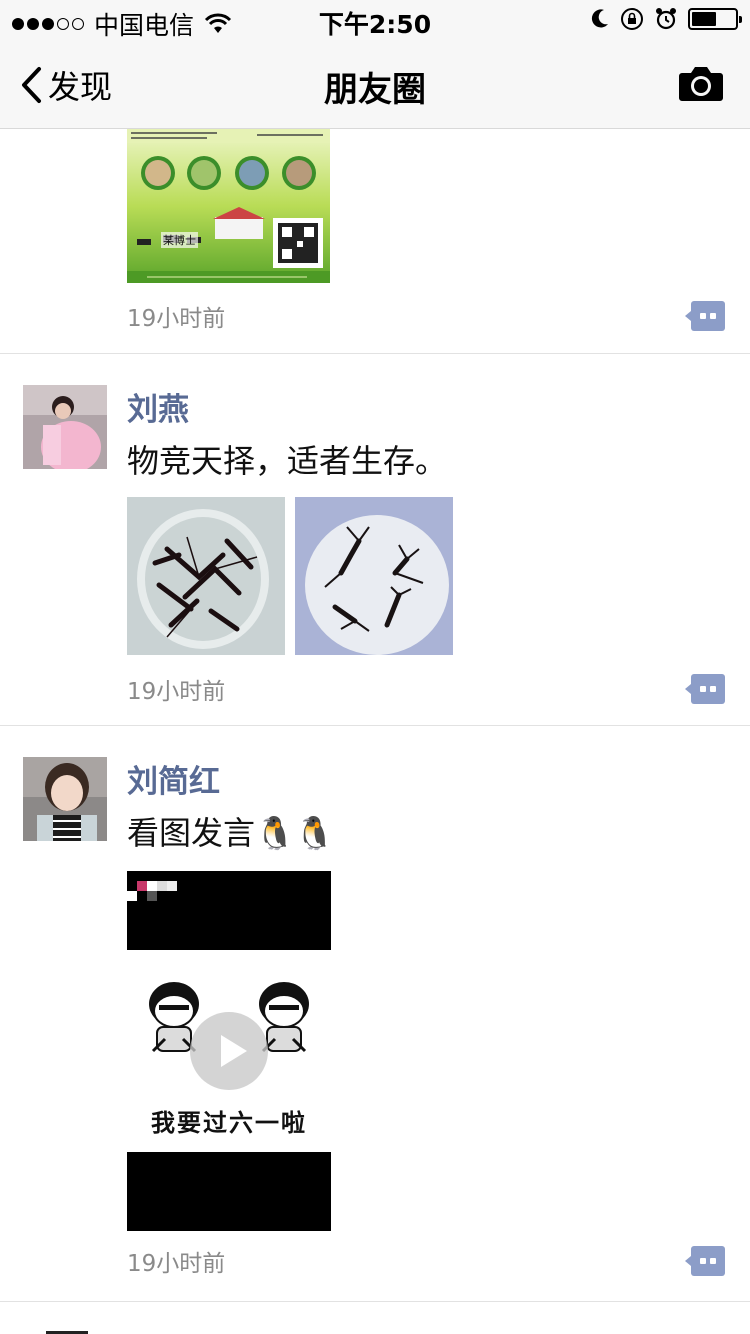 The width and height of the screenshot is (750, 1334). Describe the element at coordinates (375, 90) in the screenshot. I see `page-title: 朋友圈` at that location.